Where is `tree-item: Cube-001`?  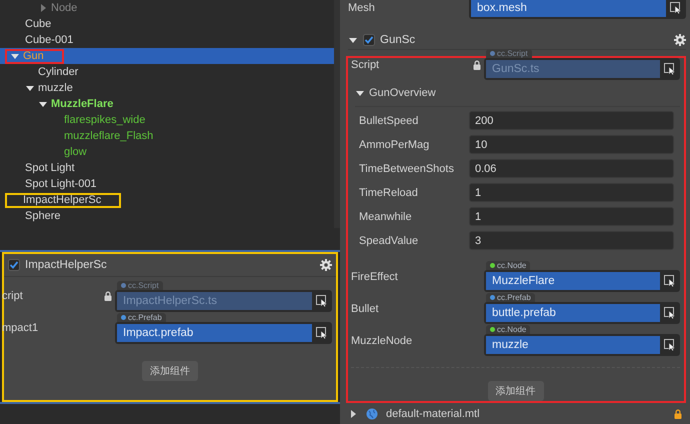
tree-item: Cube-001 is located at coordinates (49, 40).